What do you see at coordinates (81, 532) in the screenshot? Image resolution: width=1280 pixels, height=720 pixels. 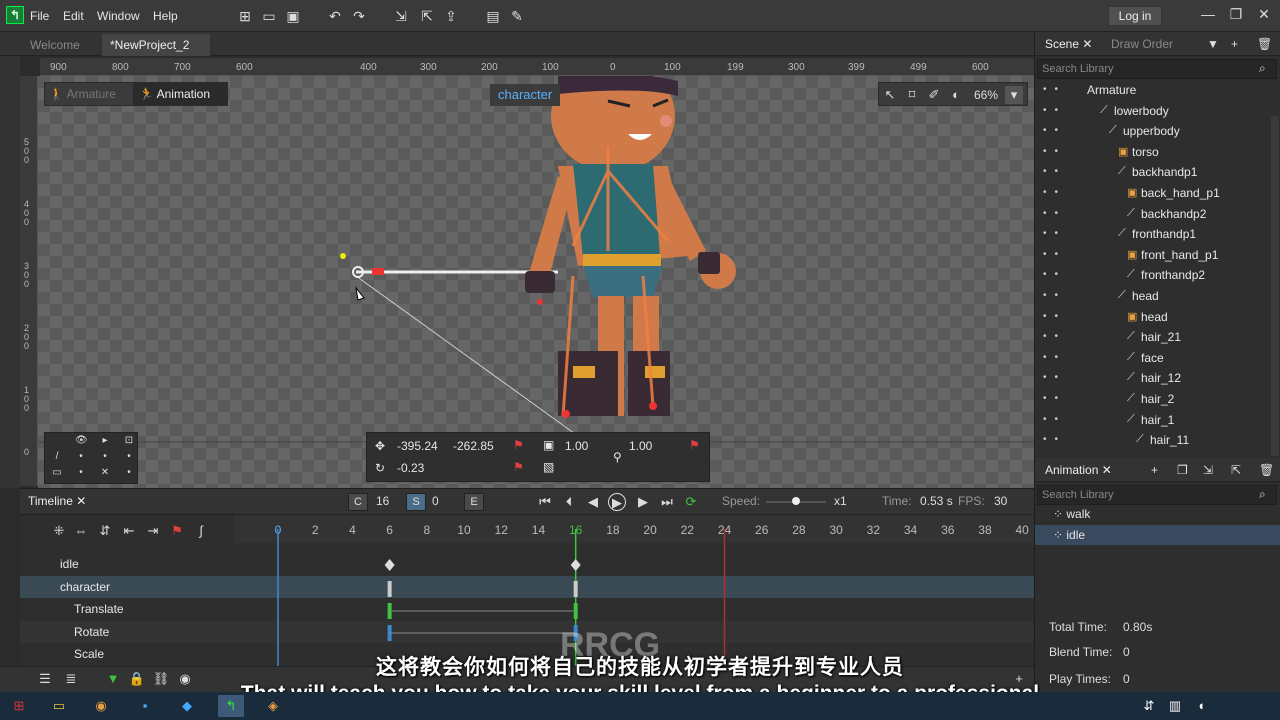 I see `bone-key-icon: ⇔` at bounding box center [81, 532].